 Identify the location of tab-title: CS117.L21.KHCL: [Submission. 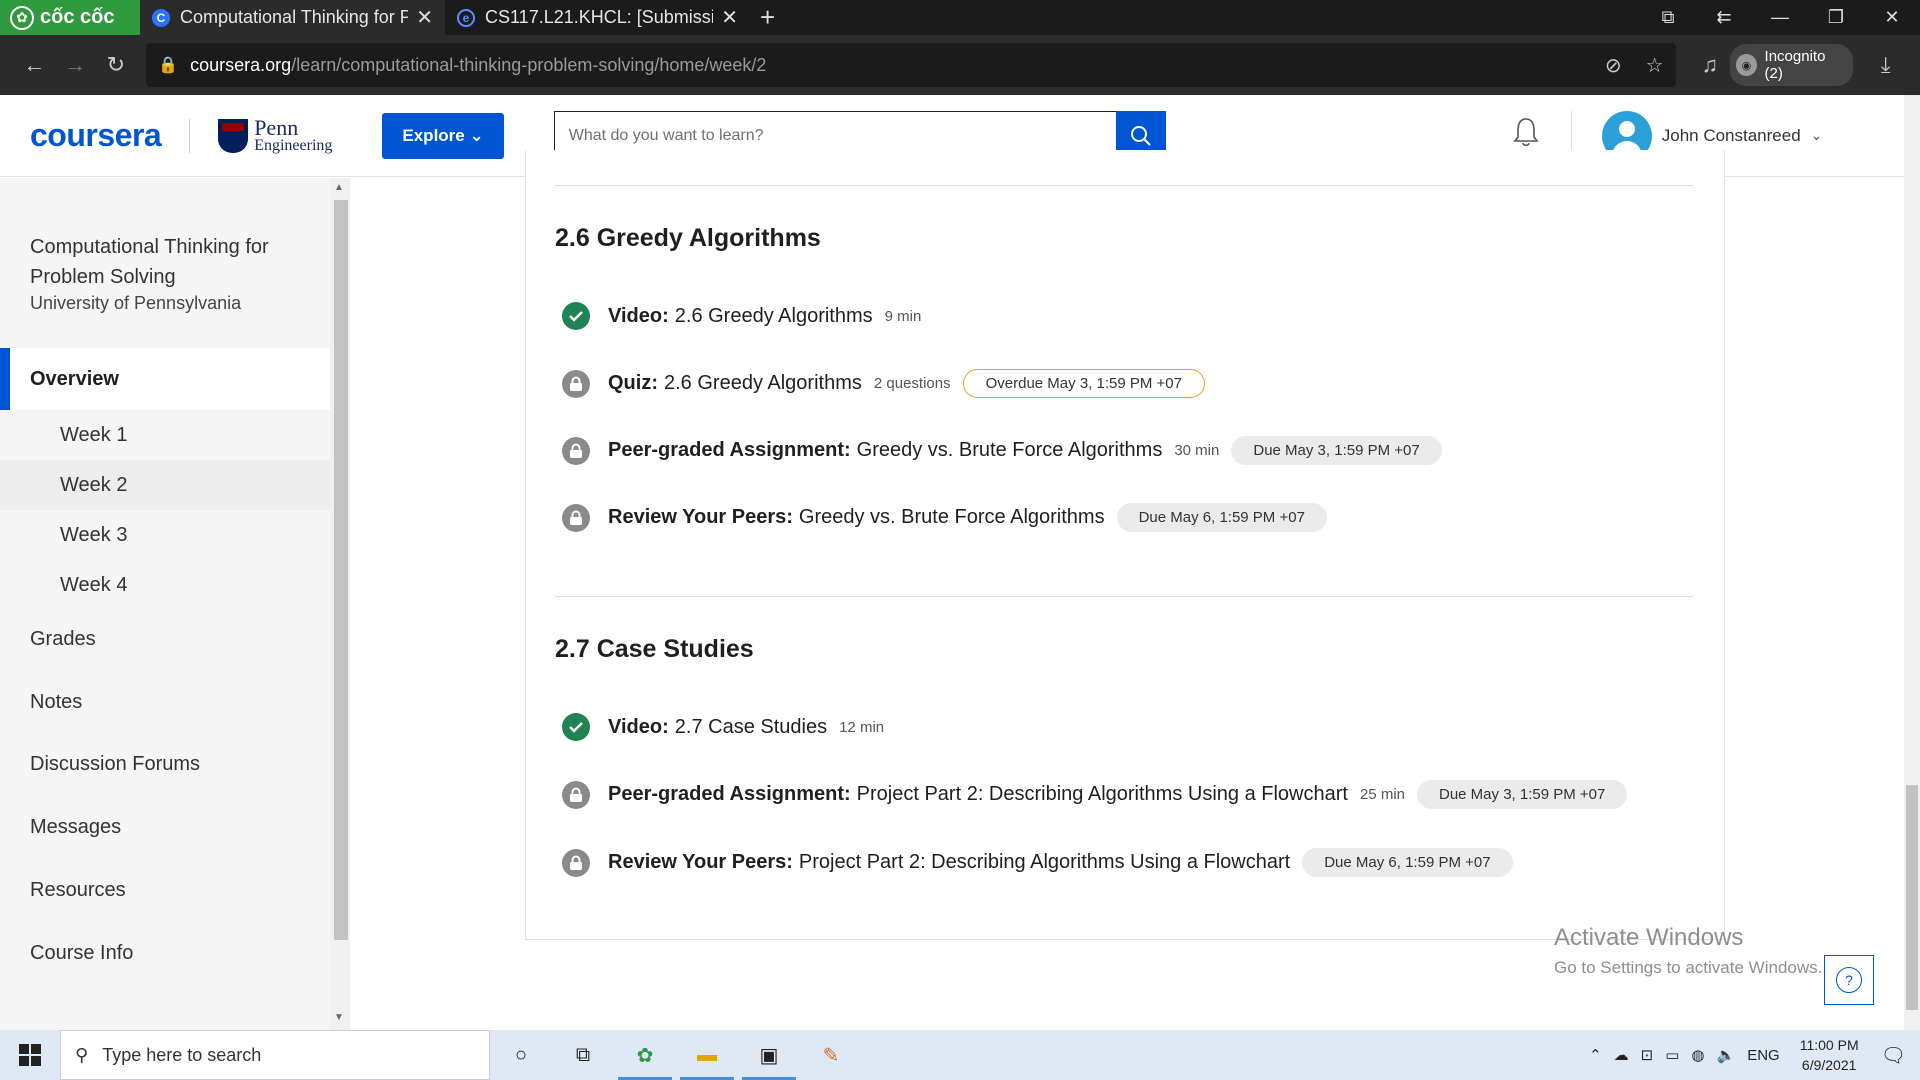
(599, 17).